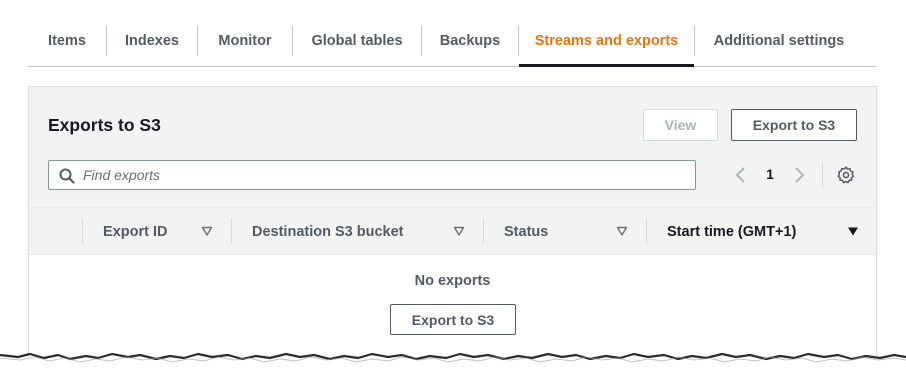 The image size is (906, 377). Describe the element at coordinates (741, 175) in the screenshot. I see `chevron-left-icon` at that location.